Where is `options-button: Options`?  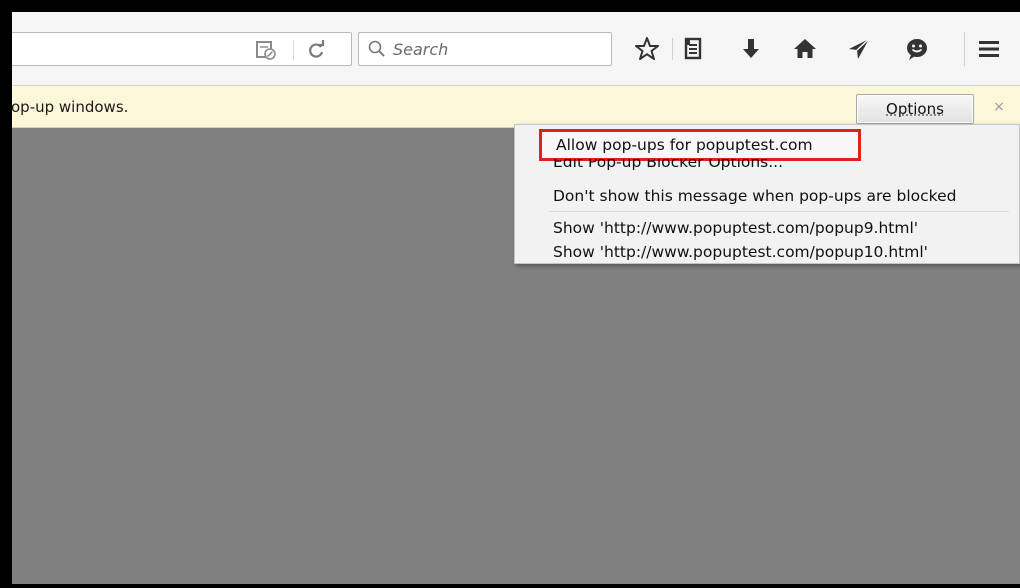 options-button: Options is located at coordinates (915, 109).